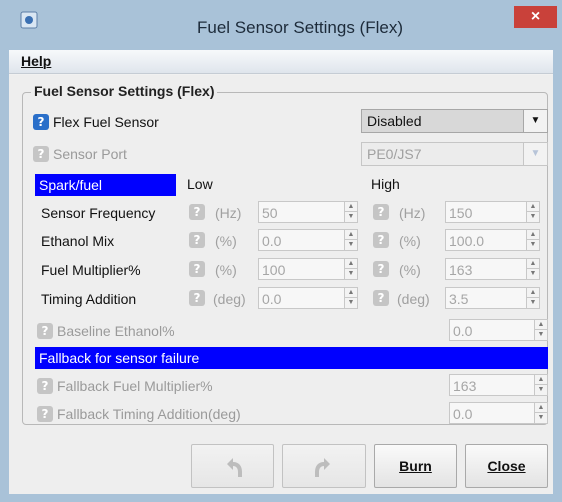  Describe the element at coordinates (36, 61) in the screenshot. I see `menu-help: Help` at that location.